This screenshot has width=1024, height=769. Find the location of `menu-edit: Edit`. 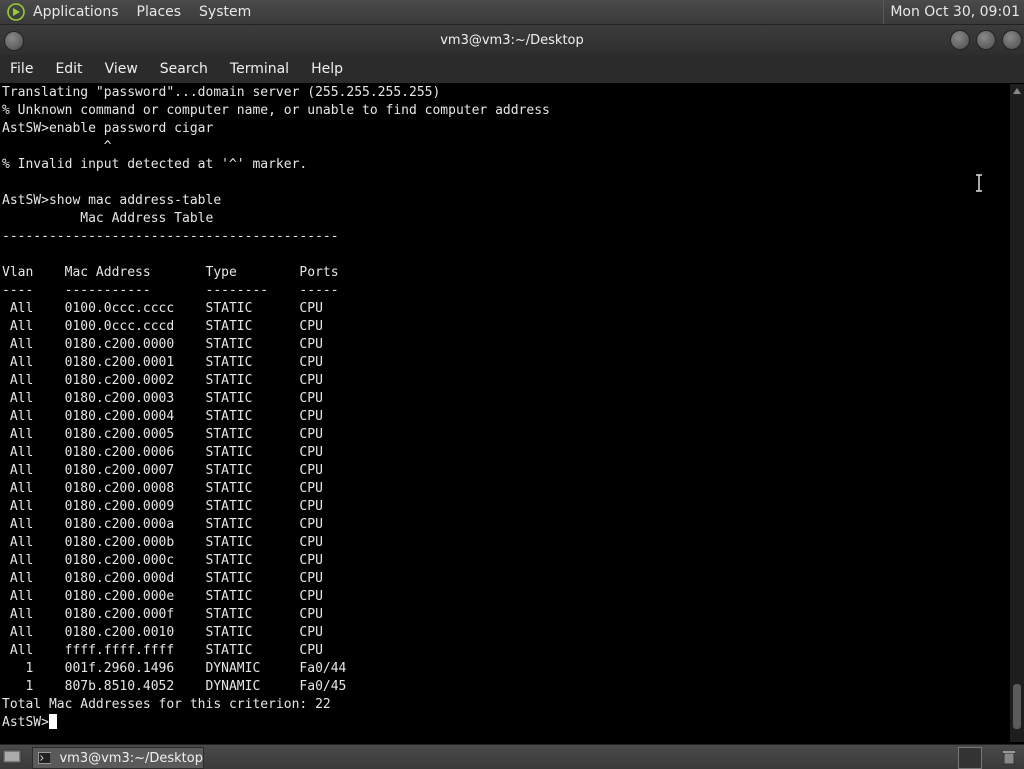

menu-edit: Edit is located at coordinates (68, 69).